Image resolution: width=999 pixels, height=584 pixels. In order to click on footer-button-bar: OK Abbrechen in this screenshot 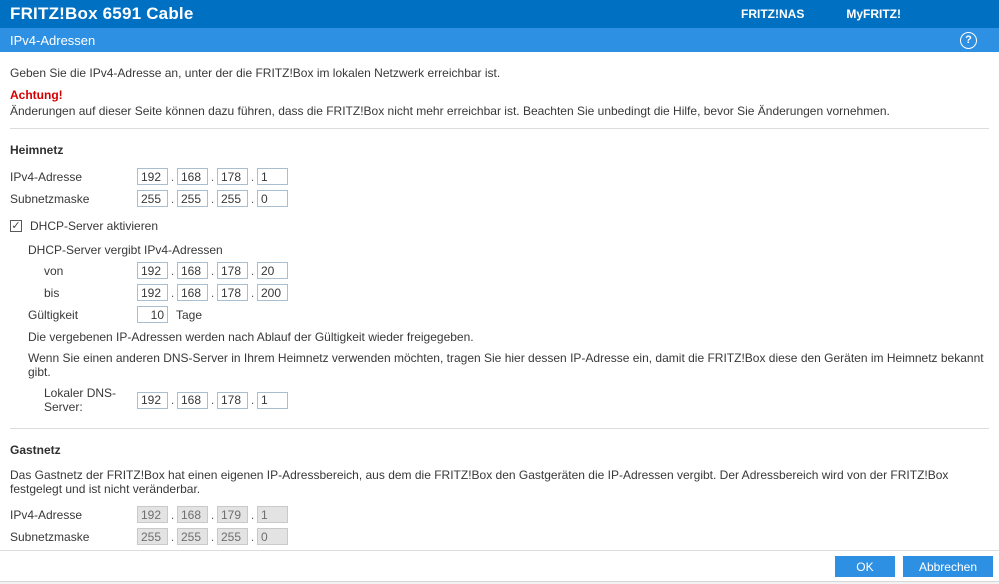, I will do `click(499, 565)`.